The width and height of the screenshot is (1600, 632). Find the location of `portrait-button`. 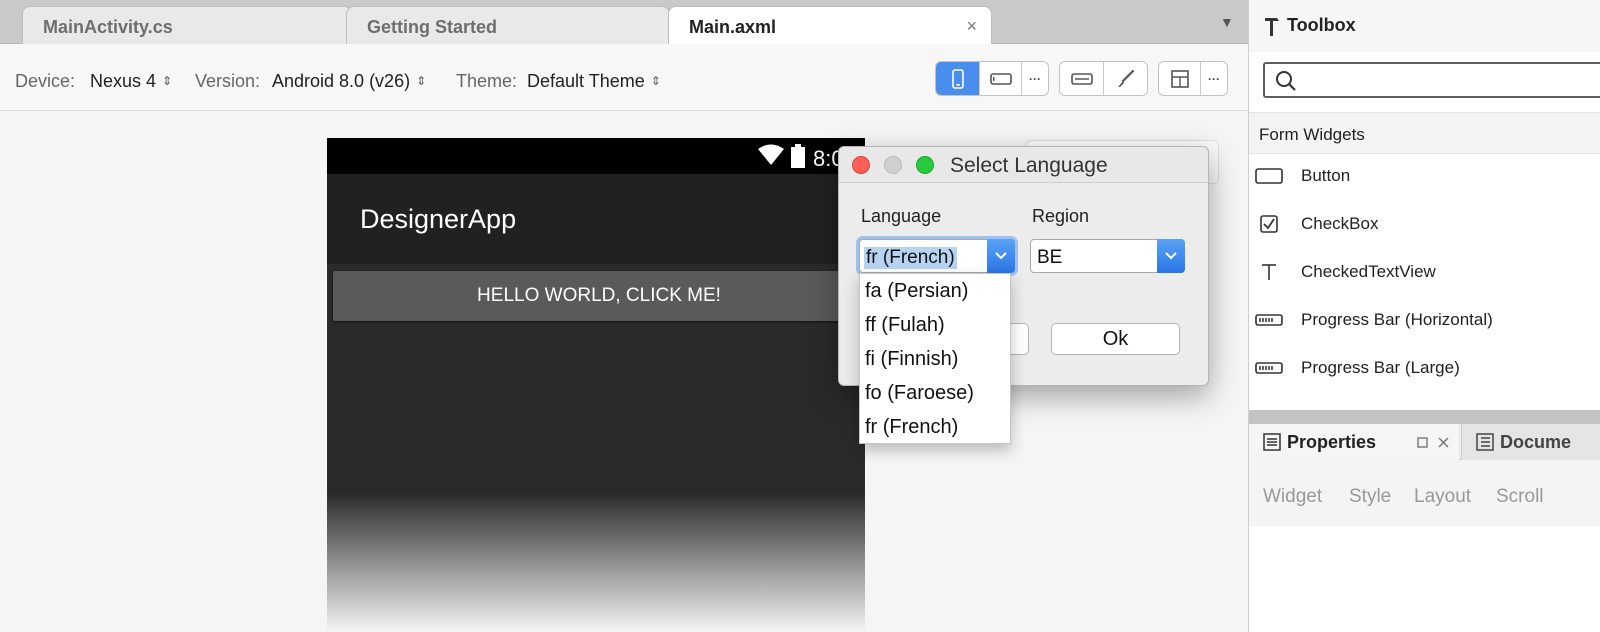

portrait-button is located at coordinates (958, 78).